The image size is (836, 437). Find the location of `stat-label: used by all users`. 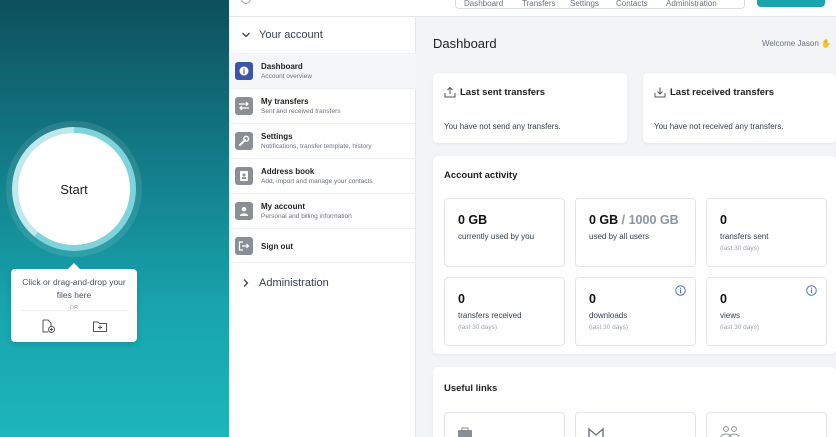

stat-label: used by all users is located at coordinates (619, 236).